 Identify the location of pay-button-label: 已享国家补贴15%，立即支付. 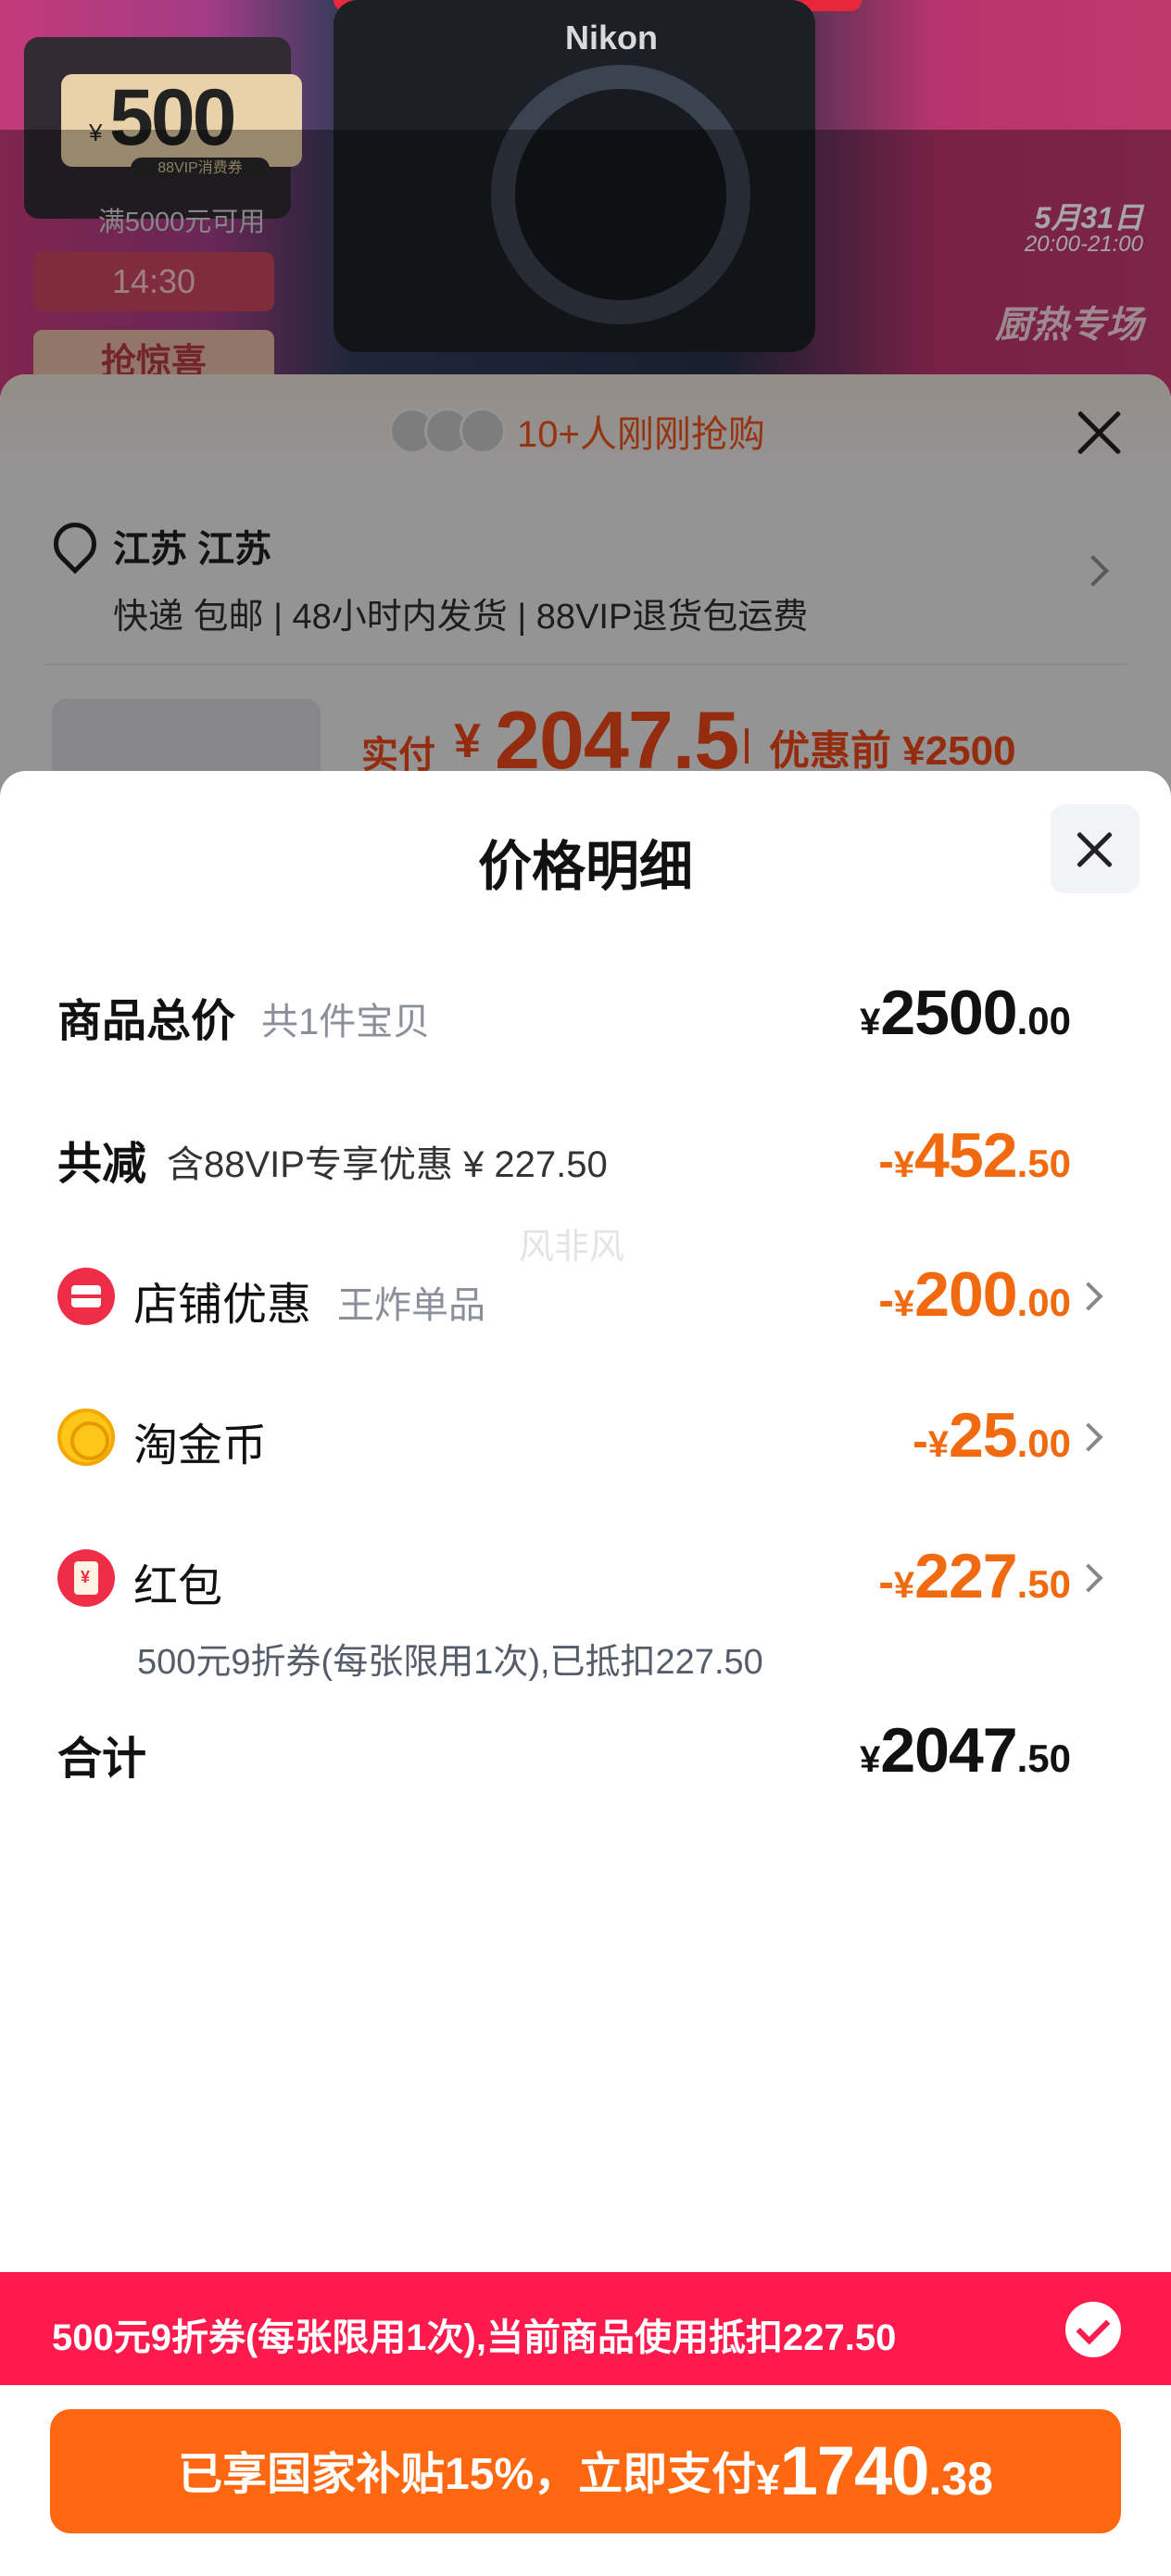
(468, 2475).